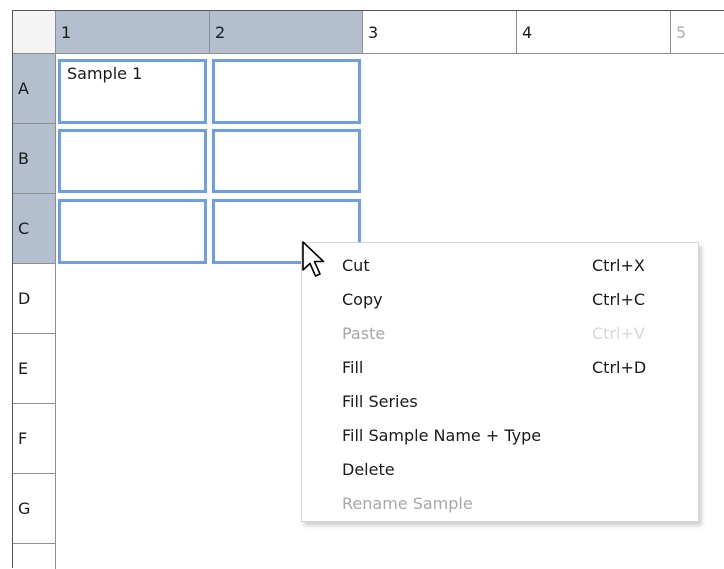 The height and width of the screenshot is (569, 724). What do you see at coordinates (286, 32) in the screenshot?
I see `column-header-2: 2` at bounding box center [286, 32].